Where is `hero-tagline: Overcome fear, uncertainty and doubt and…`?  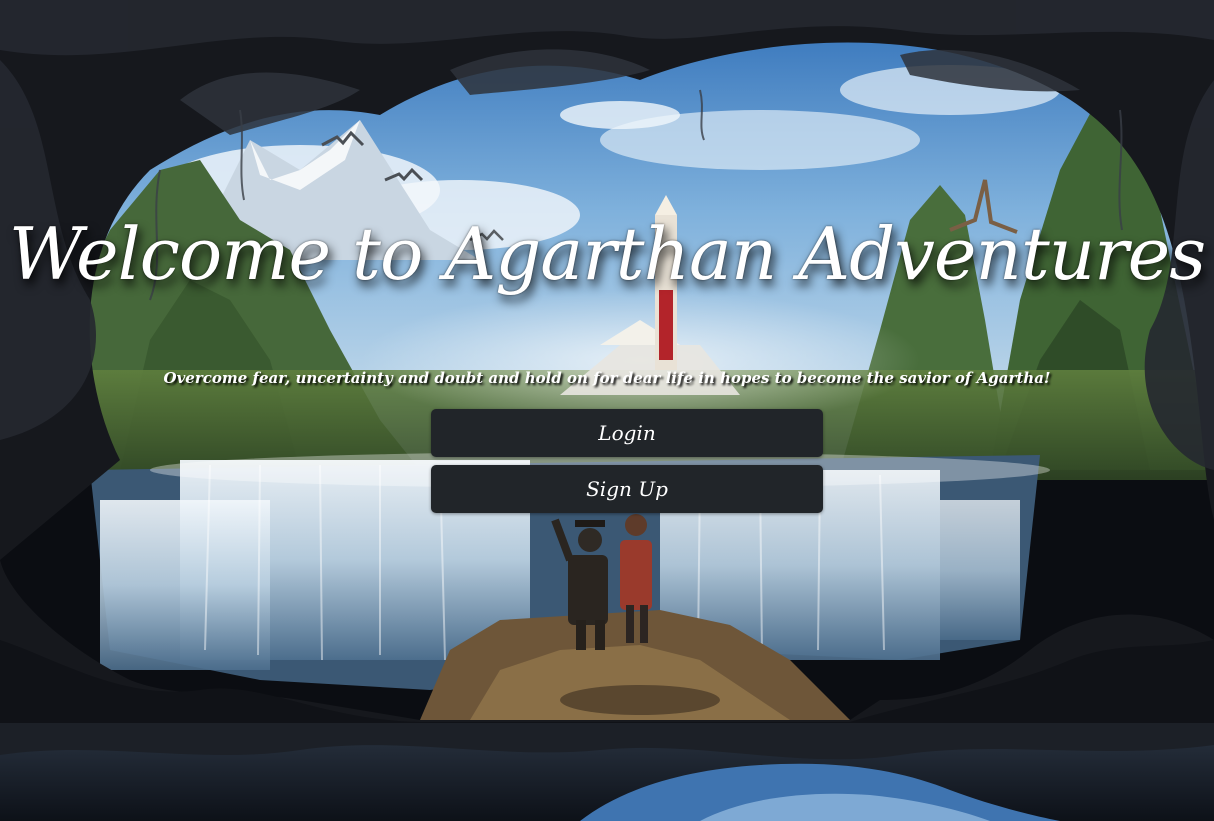
hero-tagline: Overcome fear, uncertainty and doubt and… is located at coordinates (607, 378).